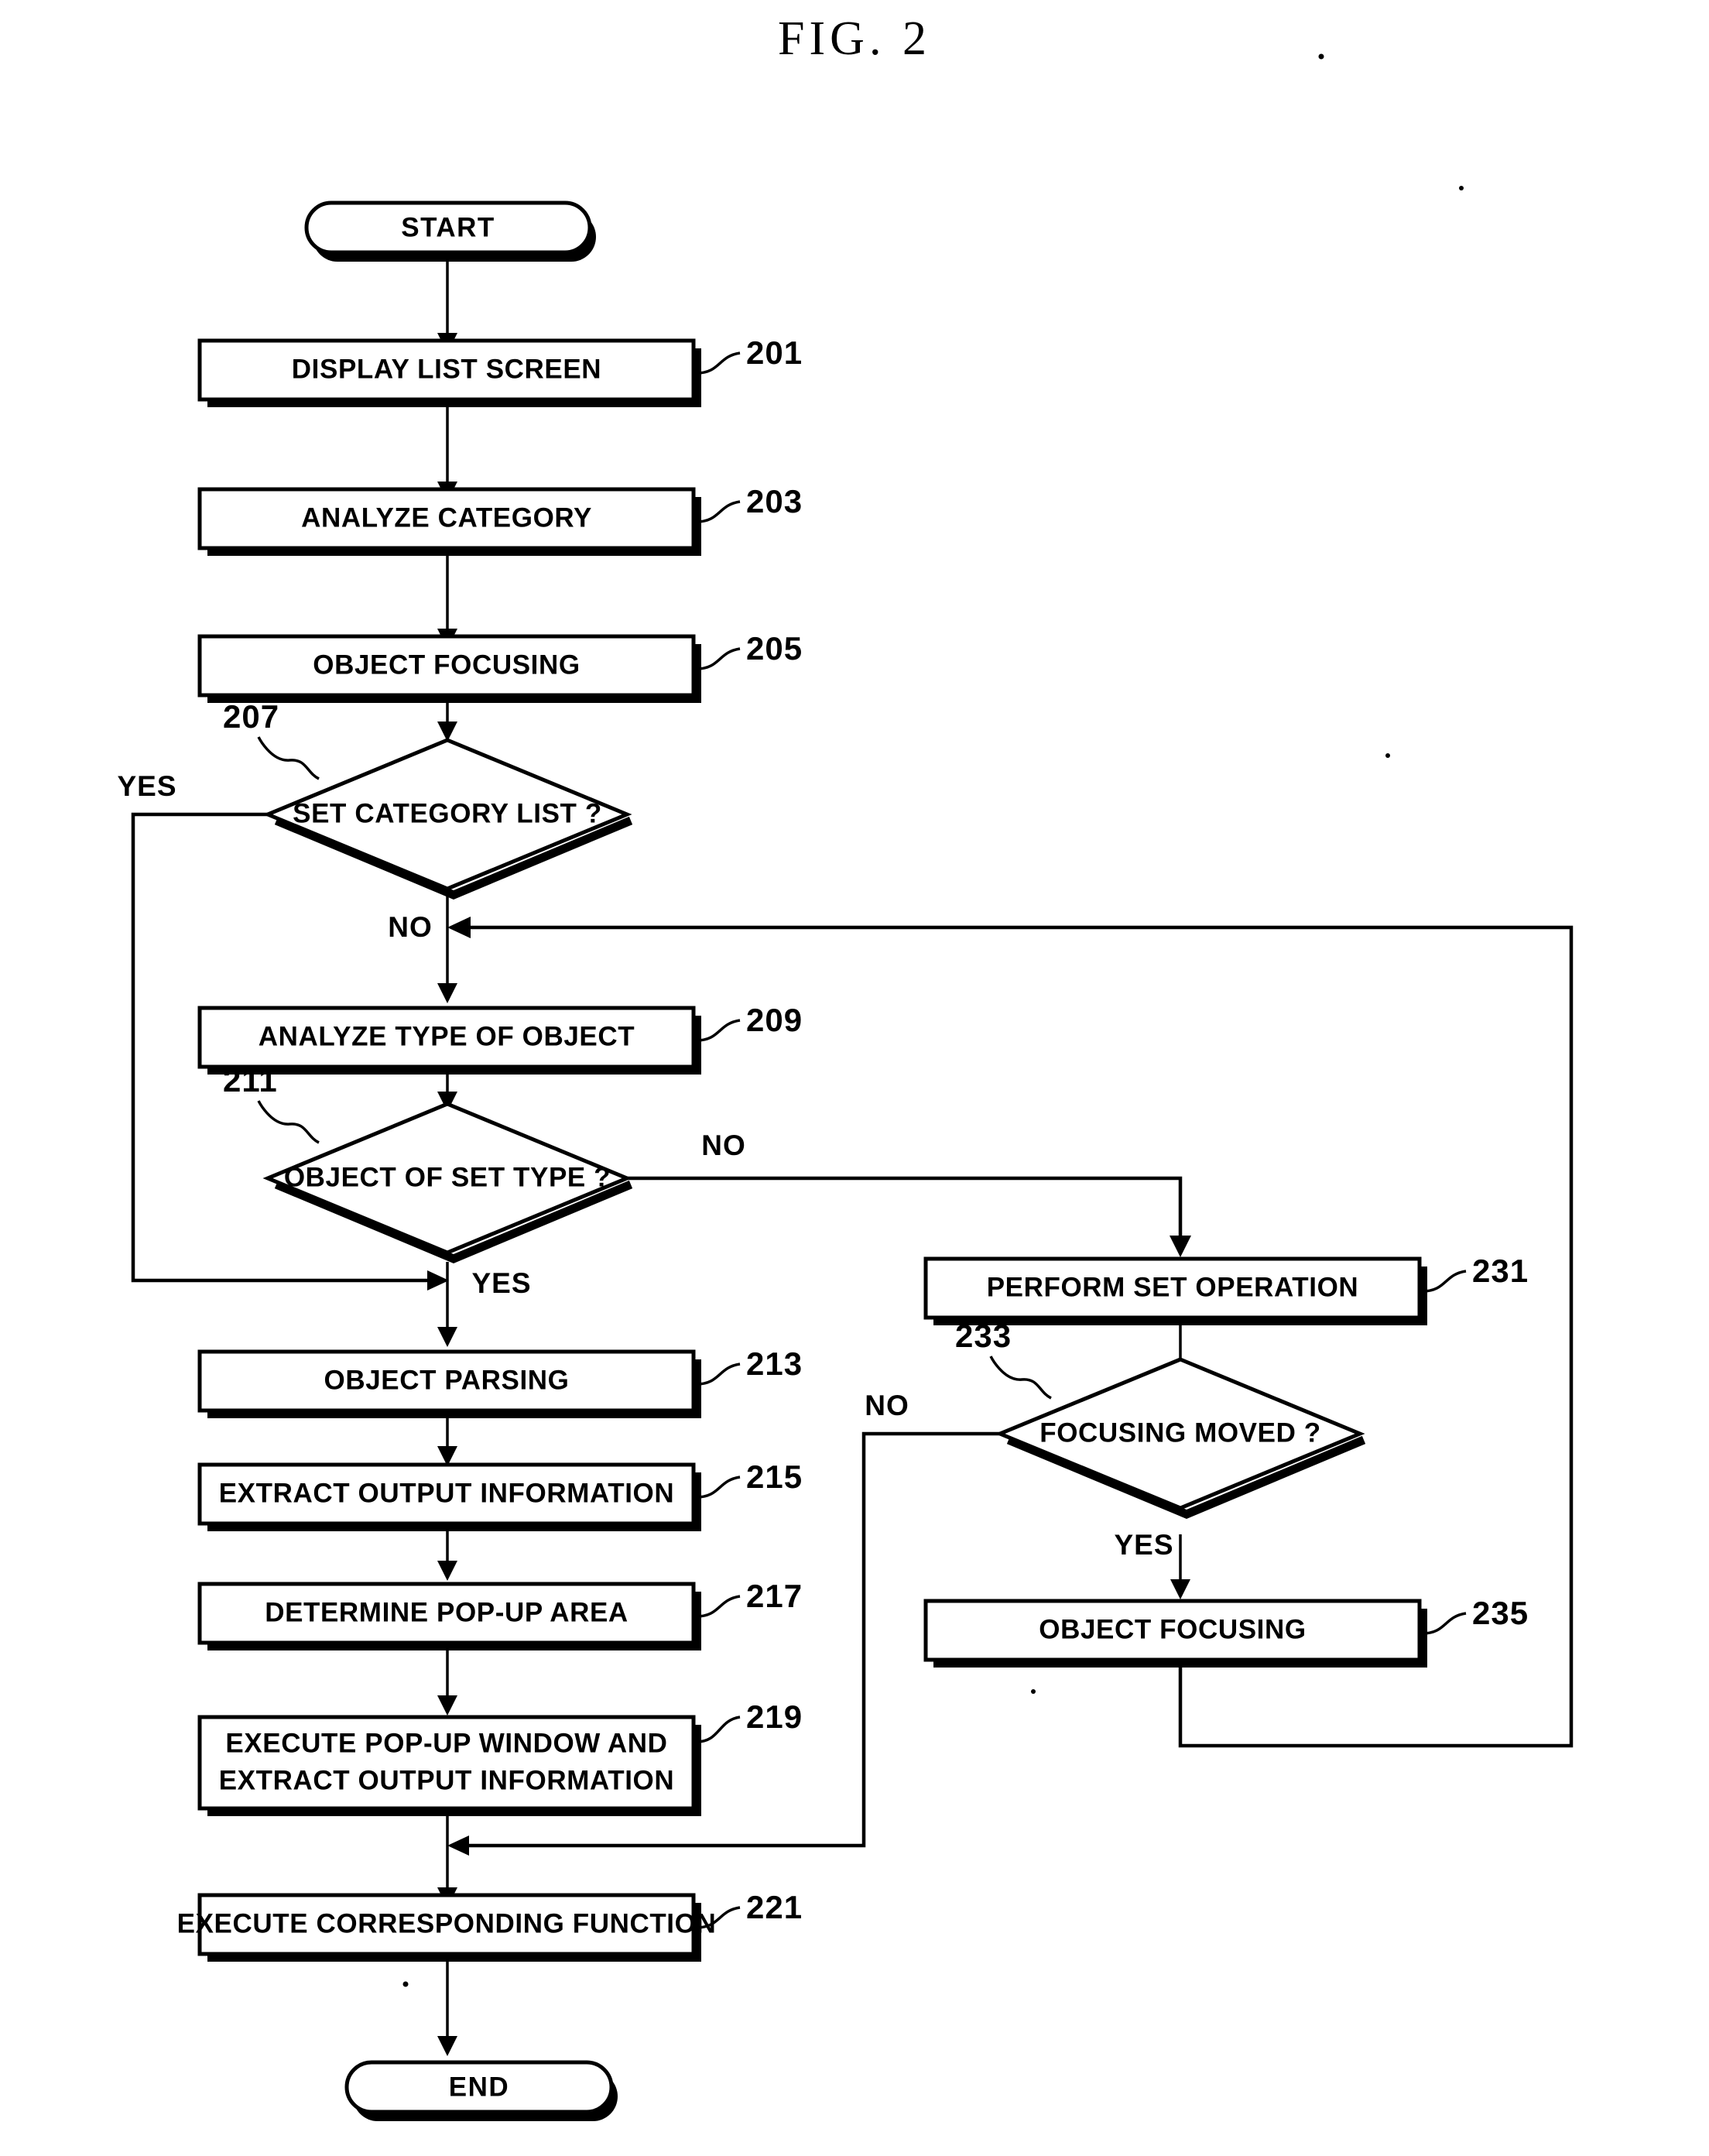  What do you see at coordinates (774, 1907) in the screenshot?
I see `ref-221: 221` at bounding box center [774, 1907].